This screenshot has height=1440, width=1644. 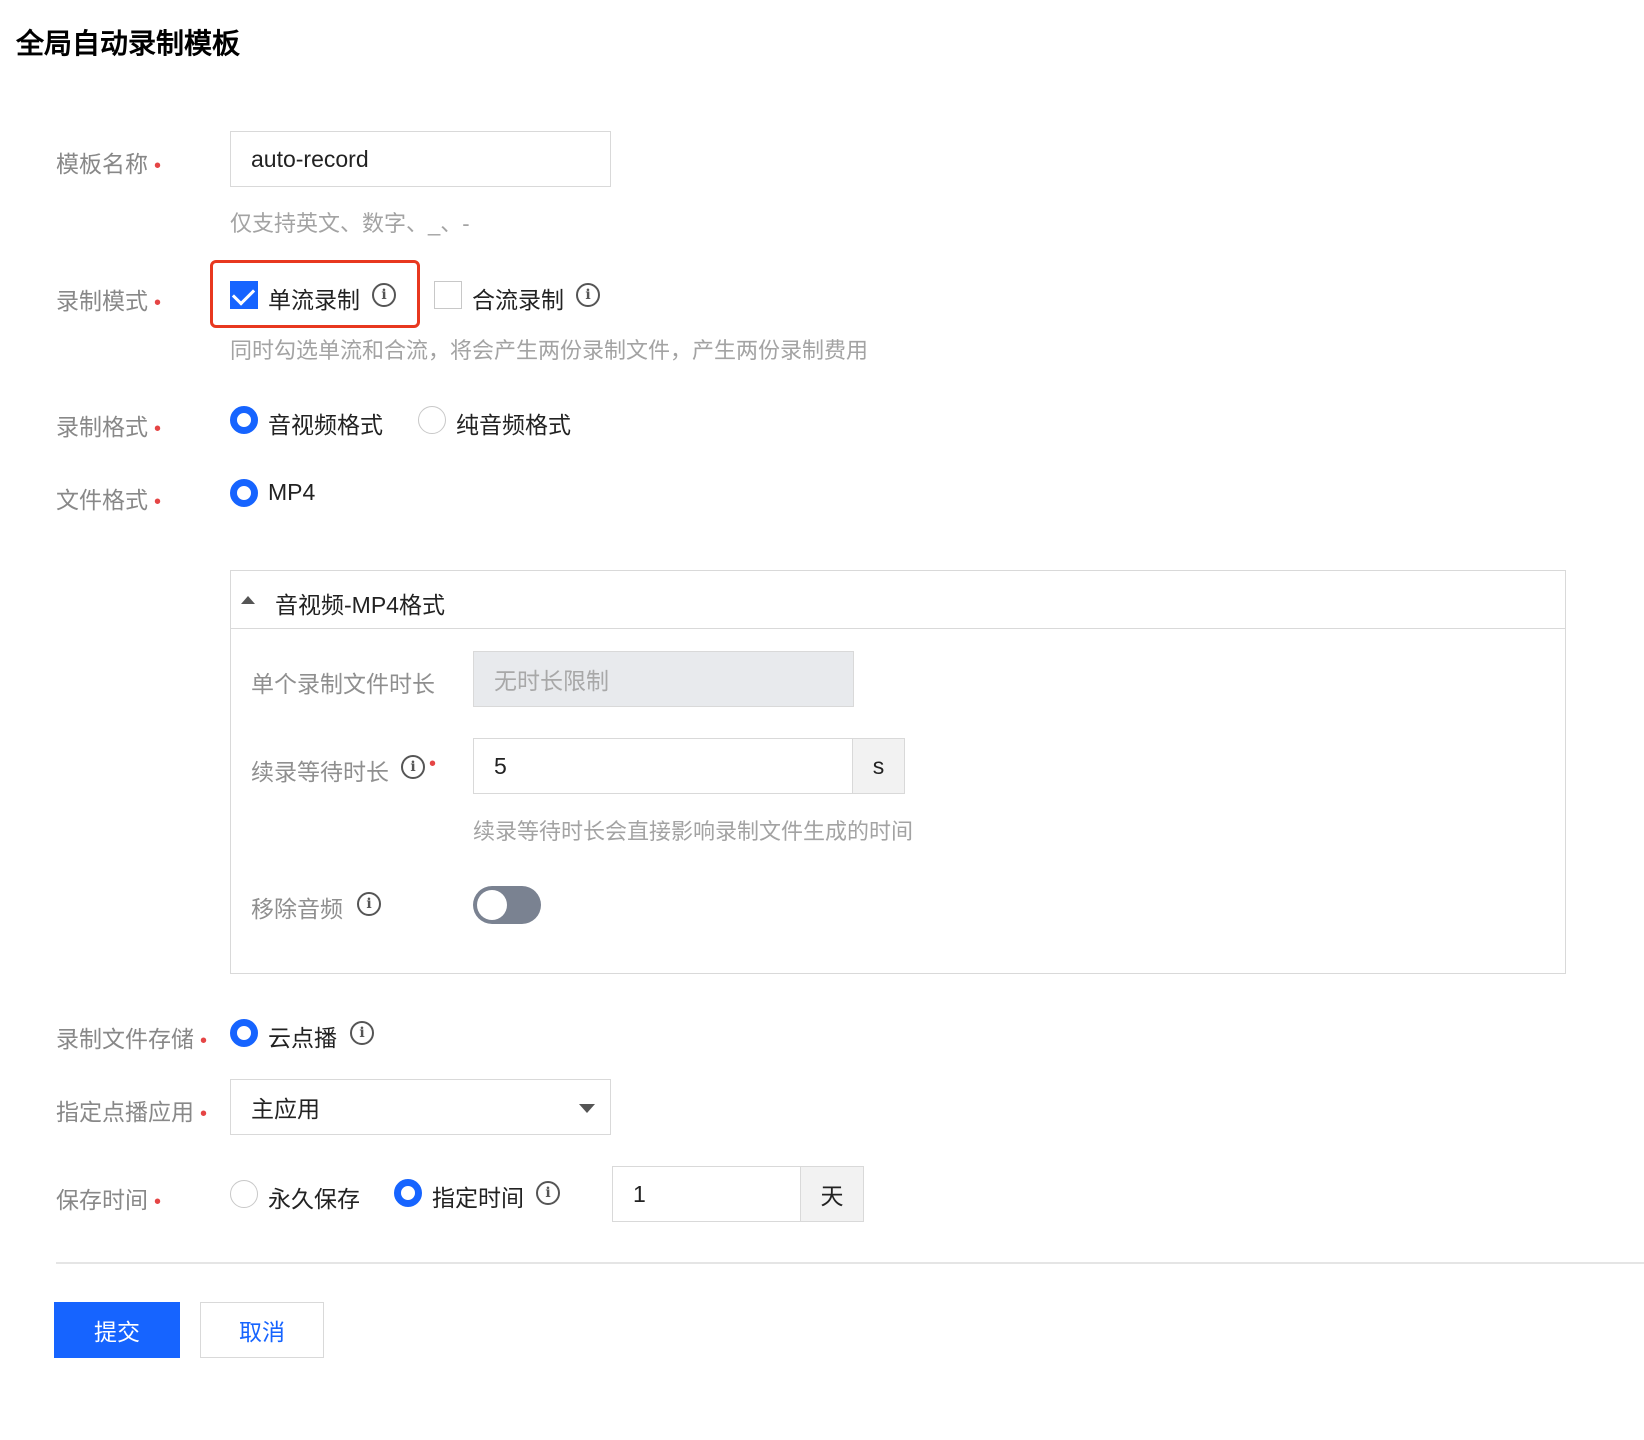 I want to click on toggle-knob, so click(x=492, y=905).